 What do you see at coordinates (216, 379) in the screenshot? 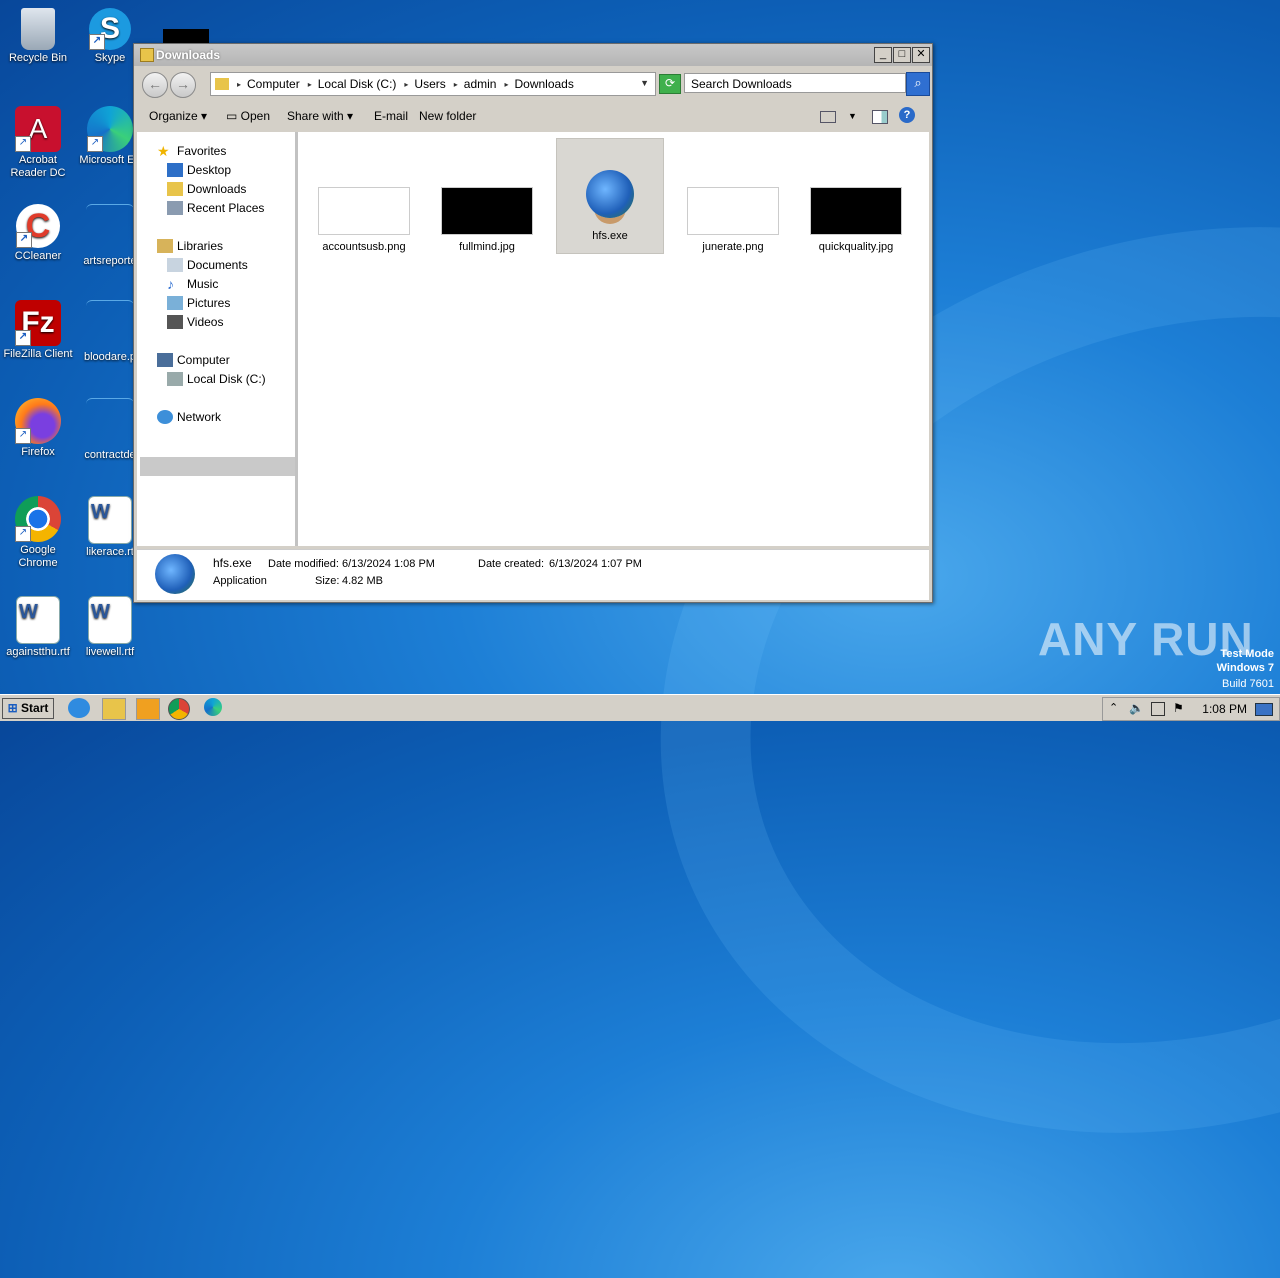
I see `nav-local-disk: Local Disk (C:)` at bounding box center [216, 379].